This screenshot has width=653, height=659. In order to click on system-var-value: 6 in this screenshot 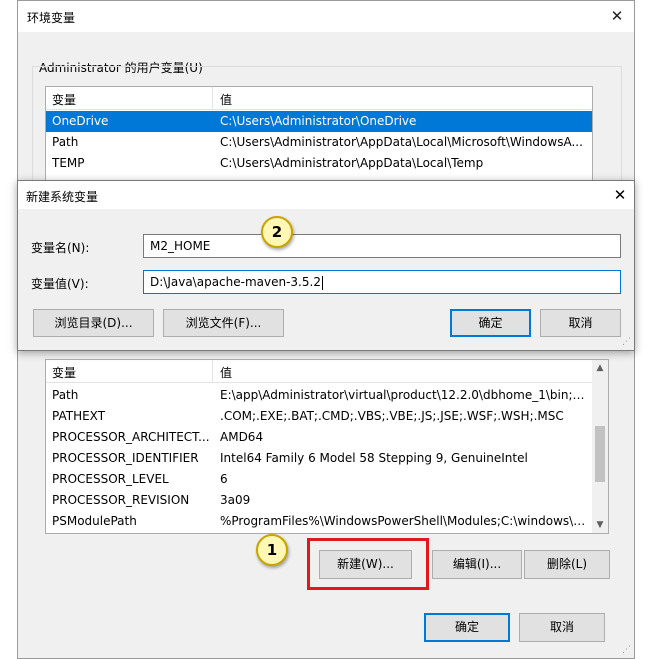, I will do `click(224, 479)`.